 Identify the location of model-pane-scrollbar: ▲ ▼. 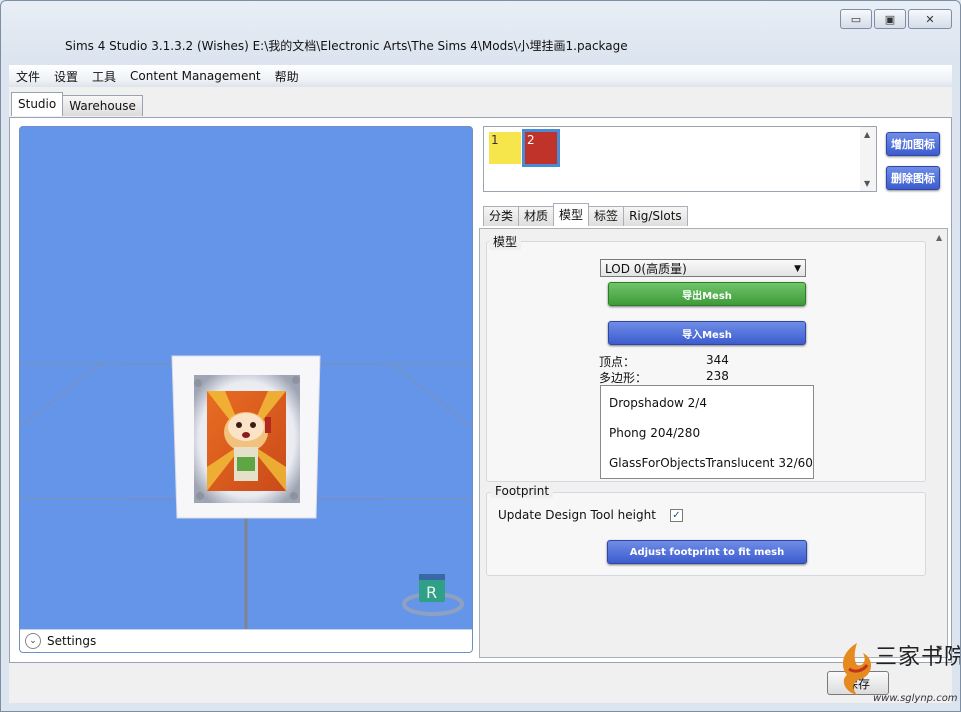
(940, 443).